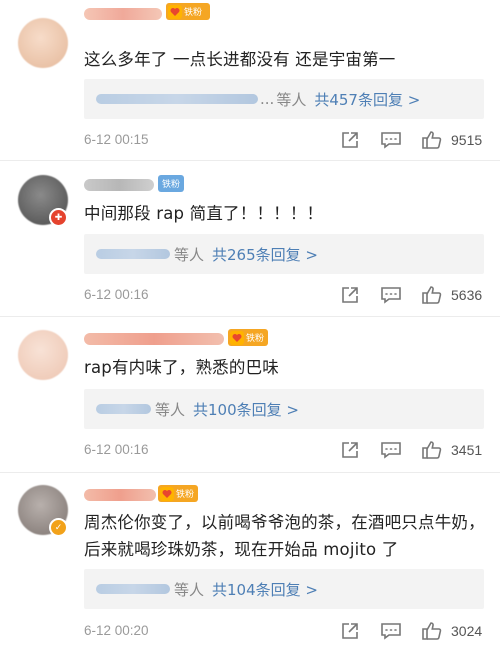 This screenshot has height=645, width=500. What do you see at coordinates (285, 452) in the screenshot?
I see `comment-meta: 6-12 00:16 3451` at bounding box center [285, 452].